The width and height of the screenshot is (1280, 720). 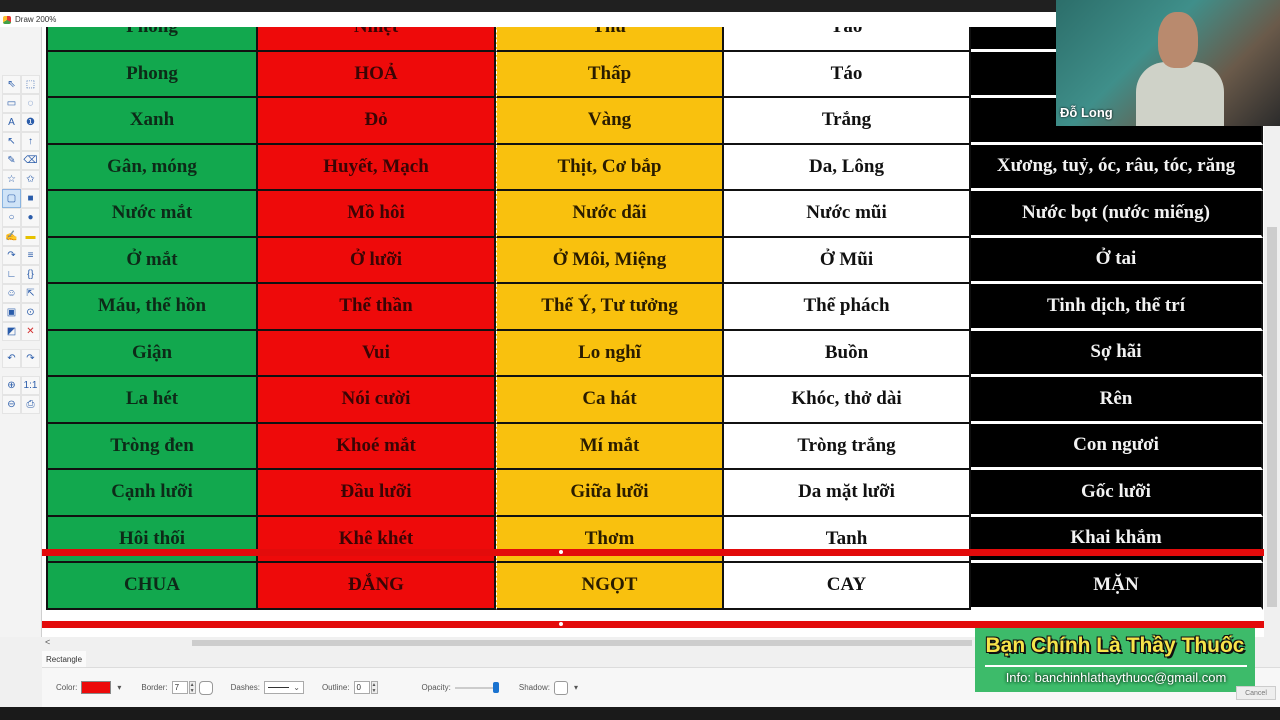 I want to click on table-row: Giận Vui Lo nghĩ Buồn Sợ hãi, so click(x=654, y=353).